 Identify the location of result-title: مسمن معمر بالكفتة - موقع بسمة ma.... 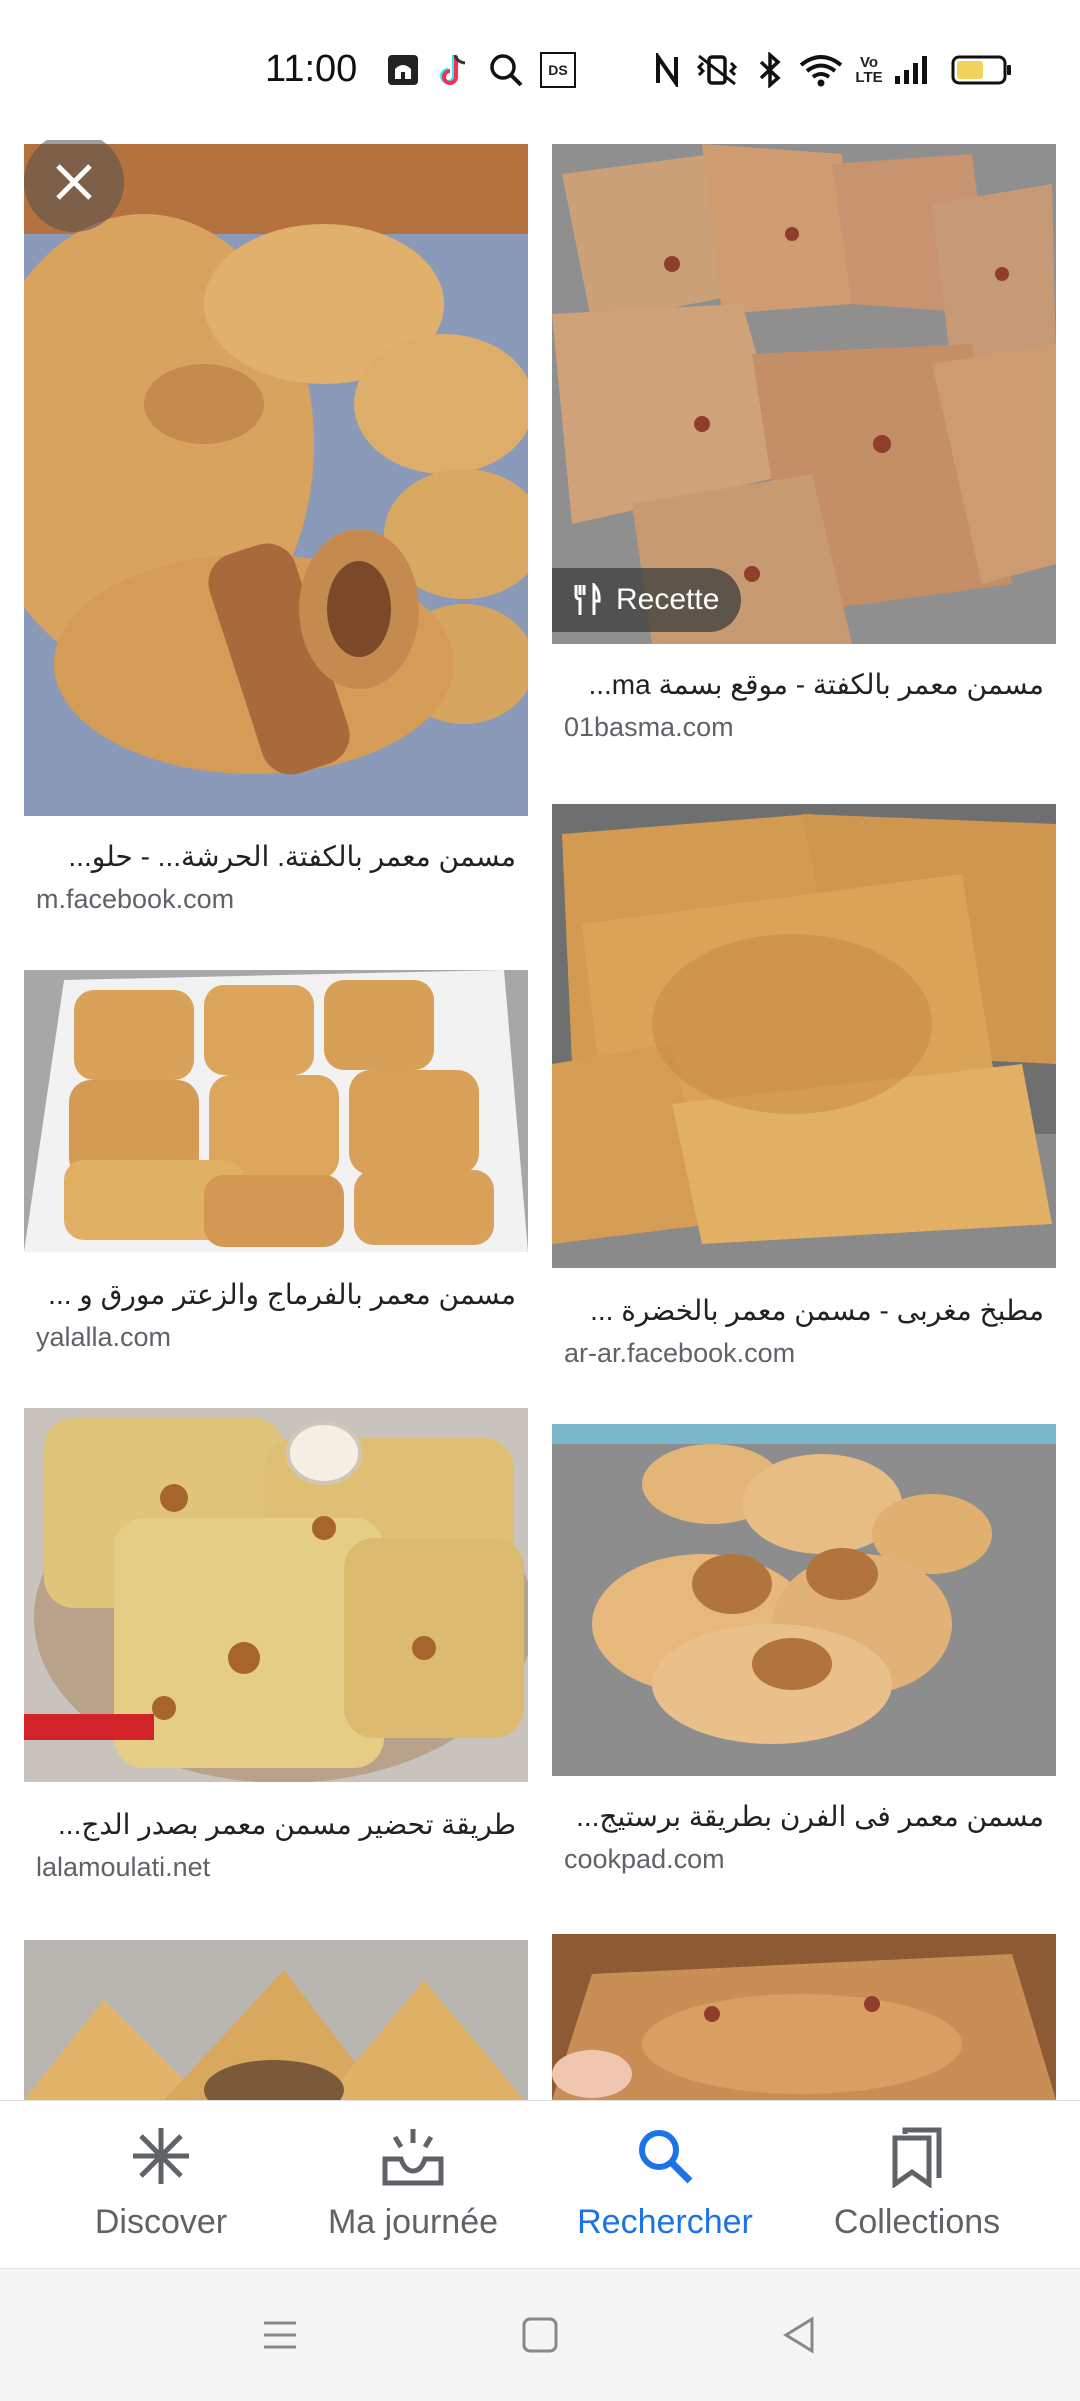
(804, 684).